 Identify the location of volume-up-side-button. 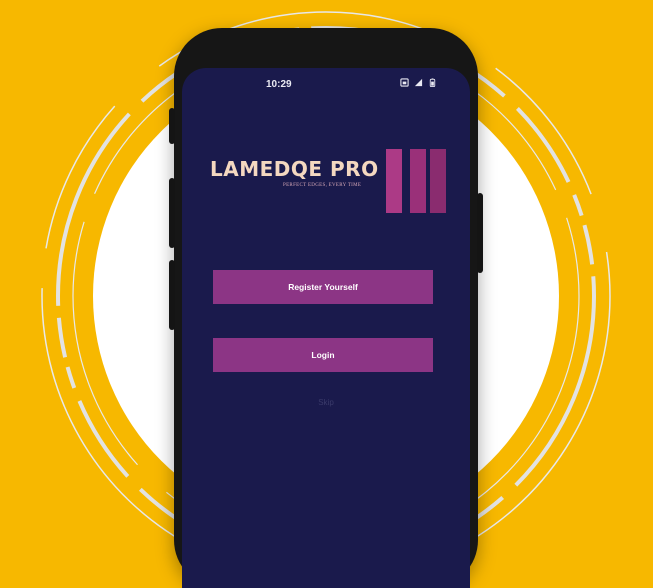
(172, 213).